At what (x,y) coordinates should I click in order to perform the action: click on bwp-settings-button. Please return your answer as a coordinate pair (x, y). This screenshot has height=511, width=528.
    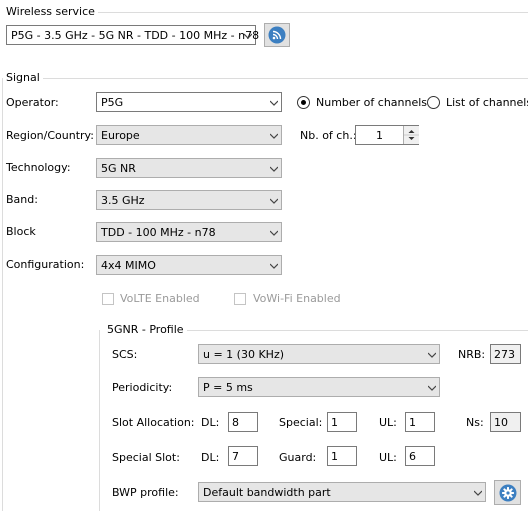
    Looking at the image, I should click on (507, 492).